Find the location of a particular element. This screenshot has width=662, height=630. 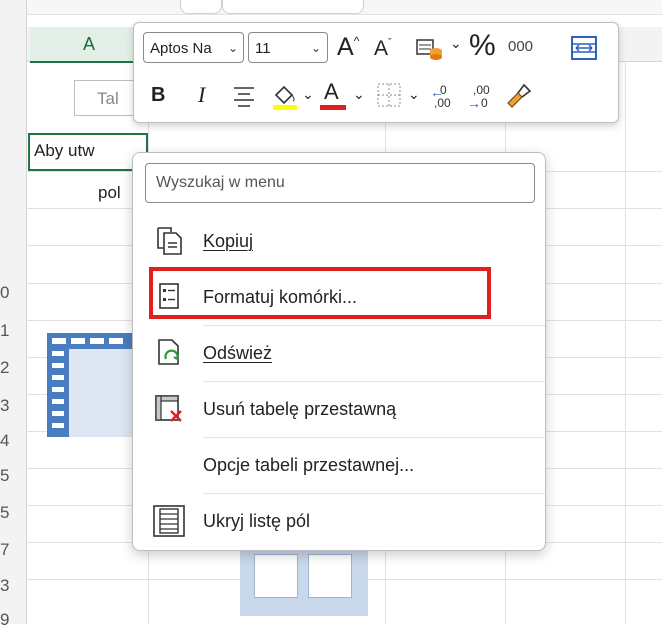

menu-item-refresh: Odśwież is located at coordinates (339, 353).